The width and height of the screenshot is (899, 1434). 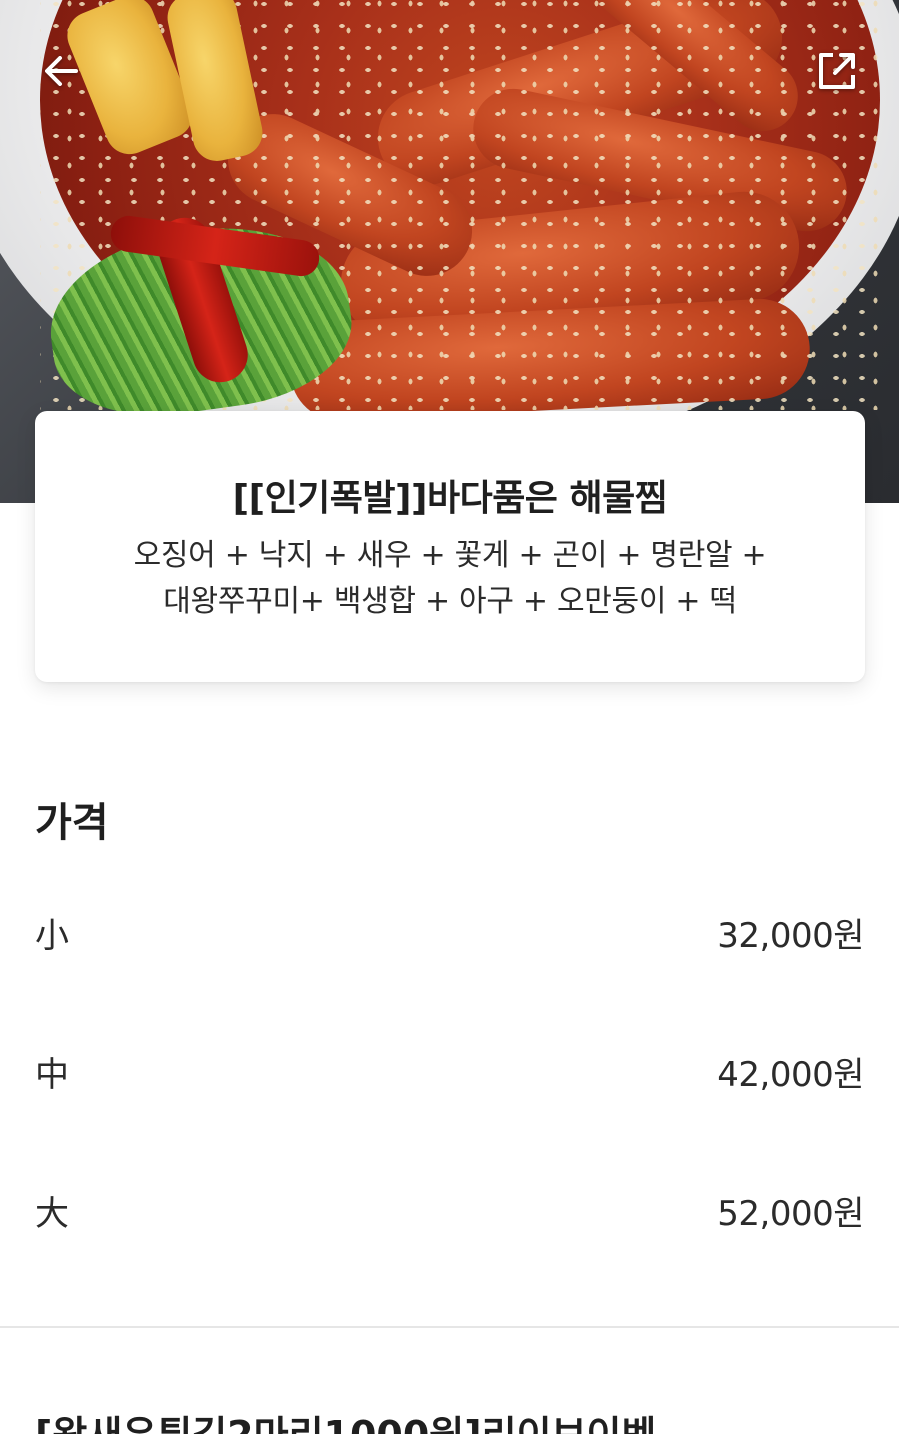 I want to click on section-divider, so click(x=449, y=1327).